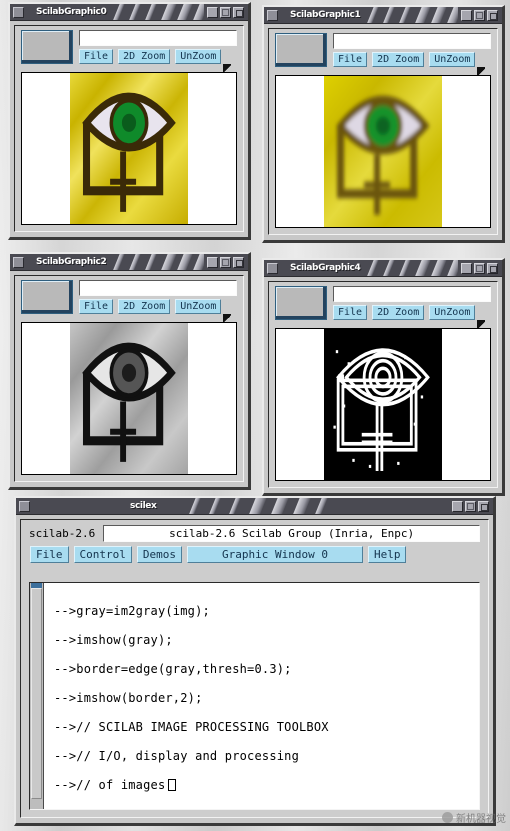  I want to click on menu-file: File, so click(49, 554).